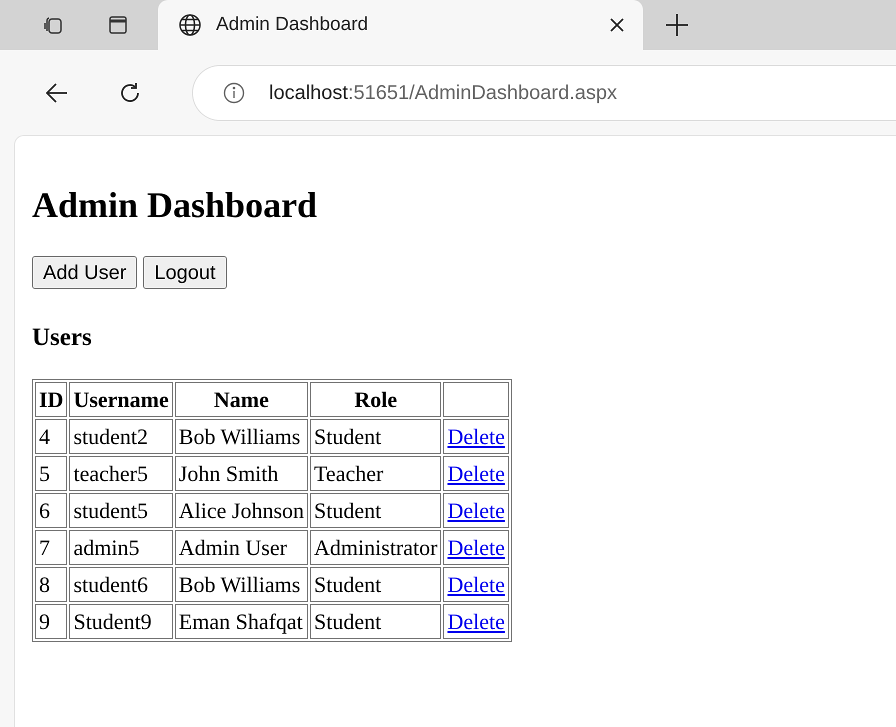  What do you see at coordinates (51, 621) in the screenshot?
I see `table-cell: 9` at bounding box center [51, 621].